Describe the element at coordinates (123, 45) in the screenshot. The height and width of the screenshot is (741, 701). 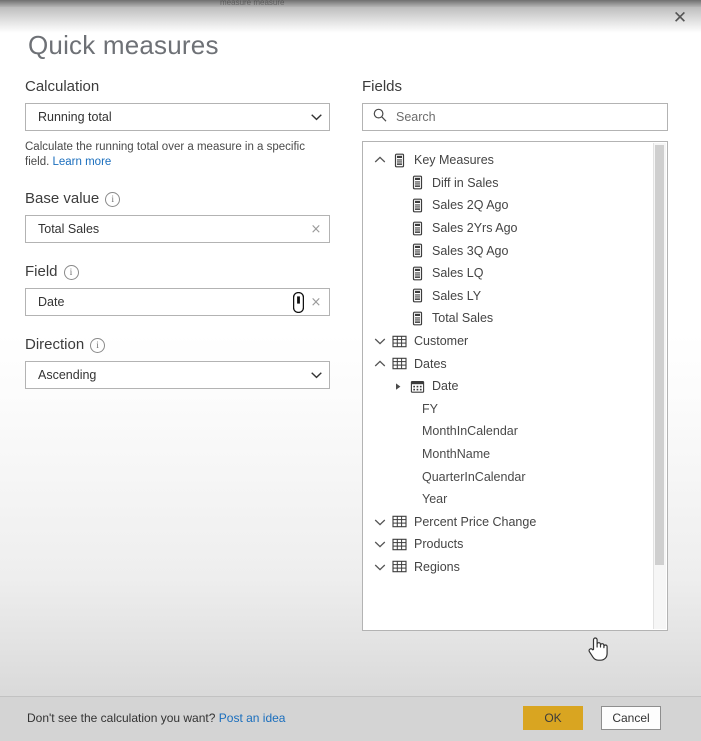
I see `page-title: Quick measures` at that location.